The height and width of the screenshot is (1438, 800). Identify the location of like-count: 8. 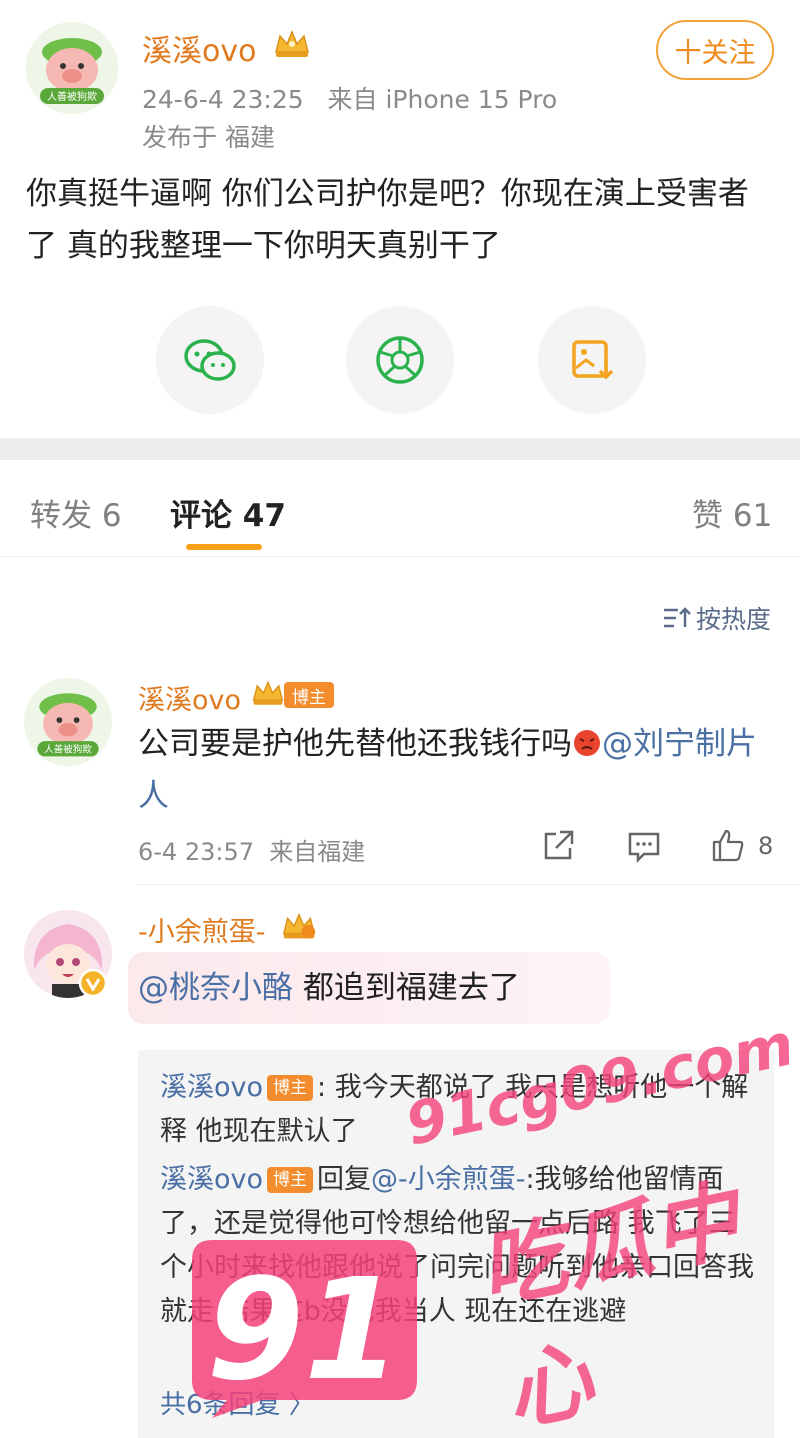
(766, 846).